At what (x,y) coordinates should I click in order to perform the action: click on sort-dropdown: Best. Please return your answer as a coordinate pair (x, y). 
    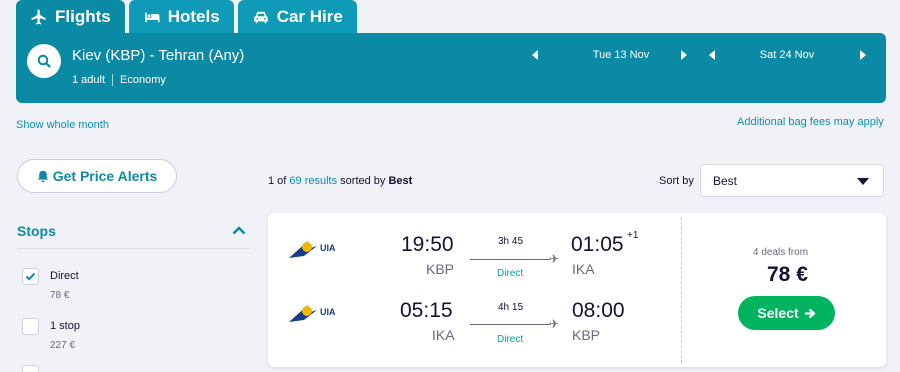
    Looking at the image, I should click on (792, 180).